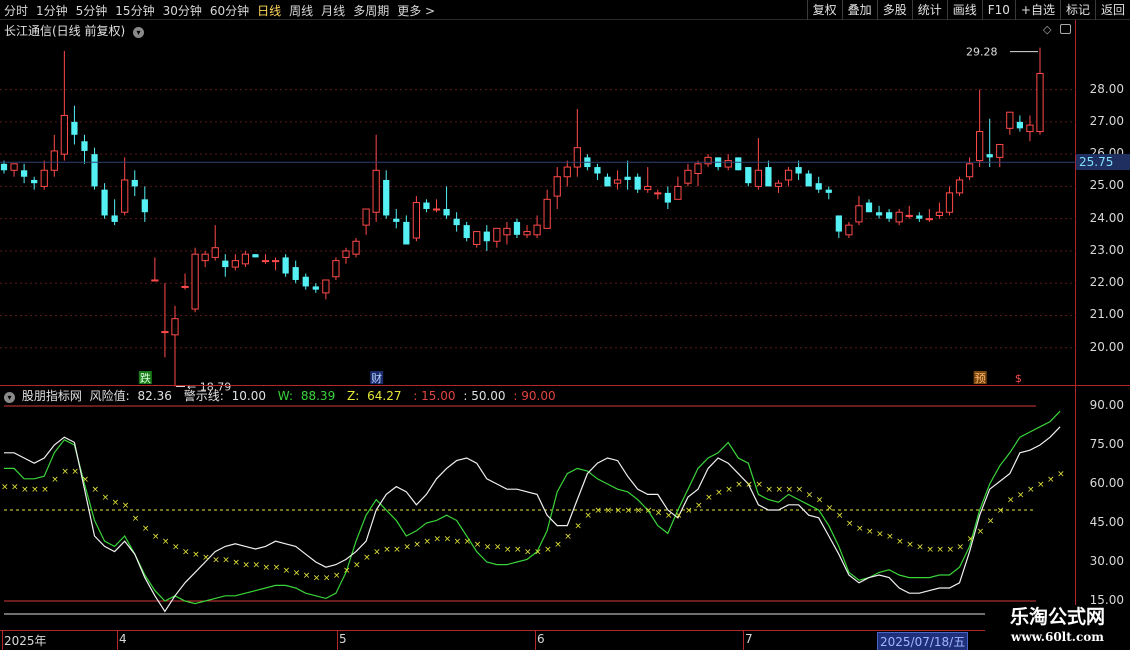 The height and width of the screenshot is (650, 1130). What do you see at coordinates (269, 10) in the screenshot?
I see `period-tab: 日线` at bounding box center [269, 10].